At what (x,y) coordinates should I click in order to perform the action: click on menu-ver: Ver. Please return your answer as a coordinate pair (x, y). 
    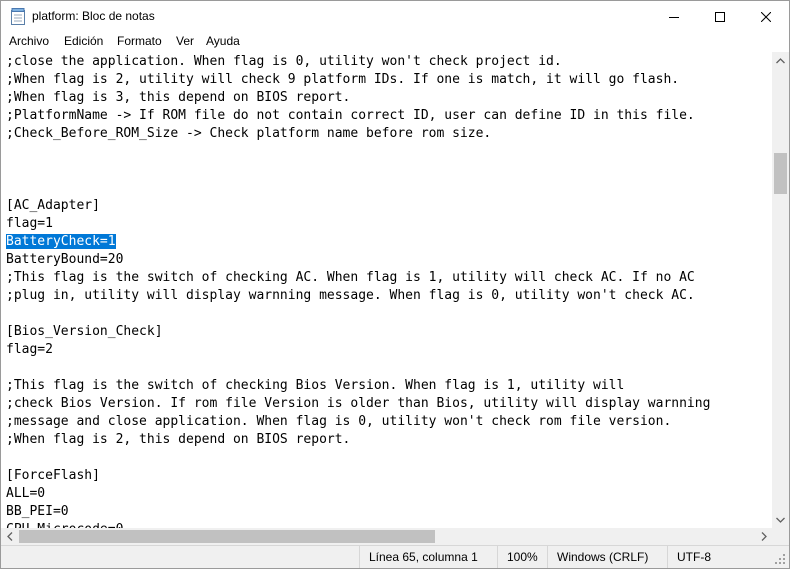
    Looking at the image, I should click on (185, 41).